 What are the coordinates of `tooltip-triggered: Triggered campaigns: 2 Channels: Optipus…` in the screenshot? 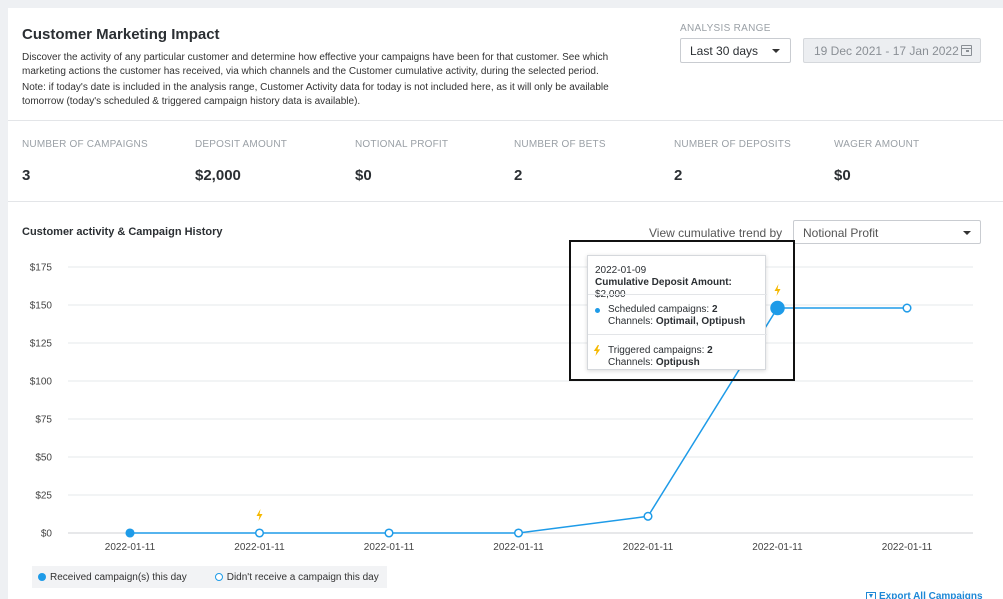 It's located at (678, 357).